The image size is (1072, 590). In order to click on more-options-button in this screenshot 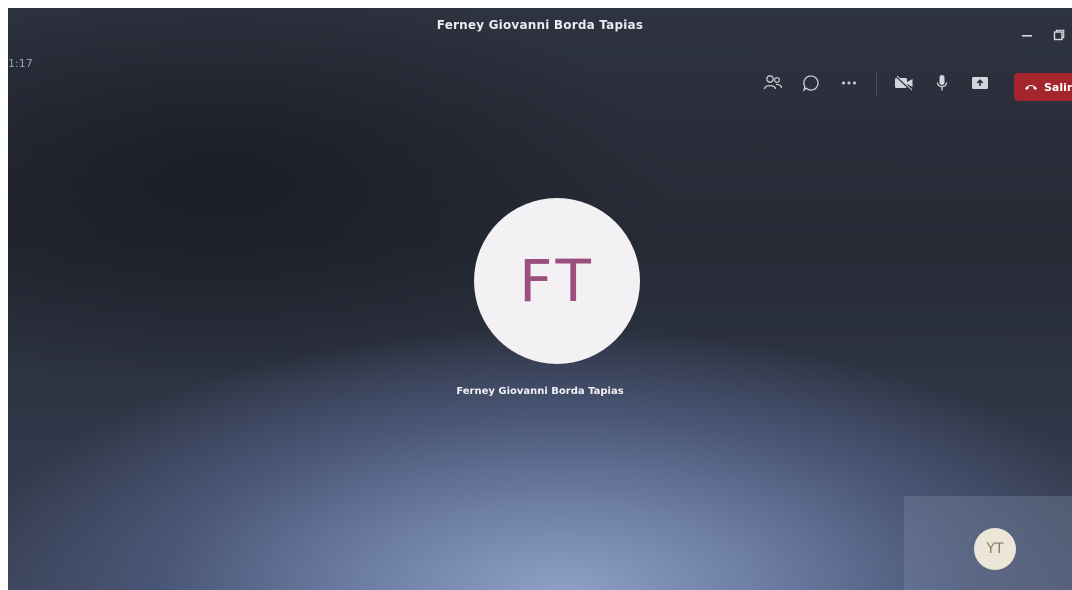, I will do `click(849, 83)`.